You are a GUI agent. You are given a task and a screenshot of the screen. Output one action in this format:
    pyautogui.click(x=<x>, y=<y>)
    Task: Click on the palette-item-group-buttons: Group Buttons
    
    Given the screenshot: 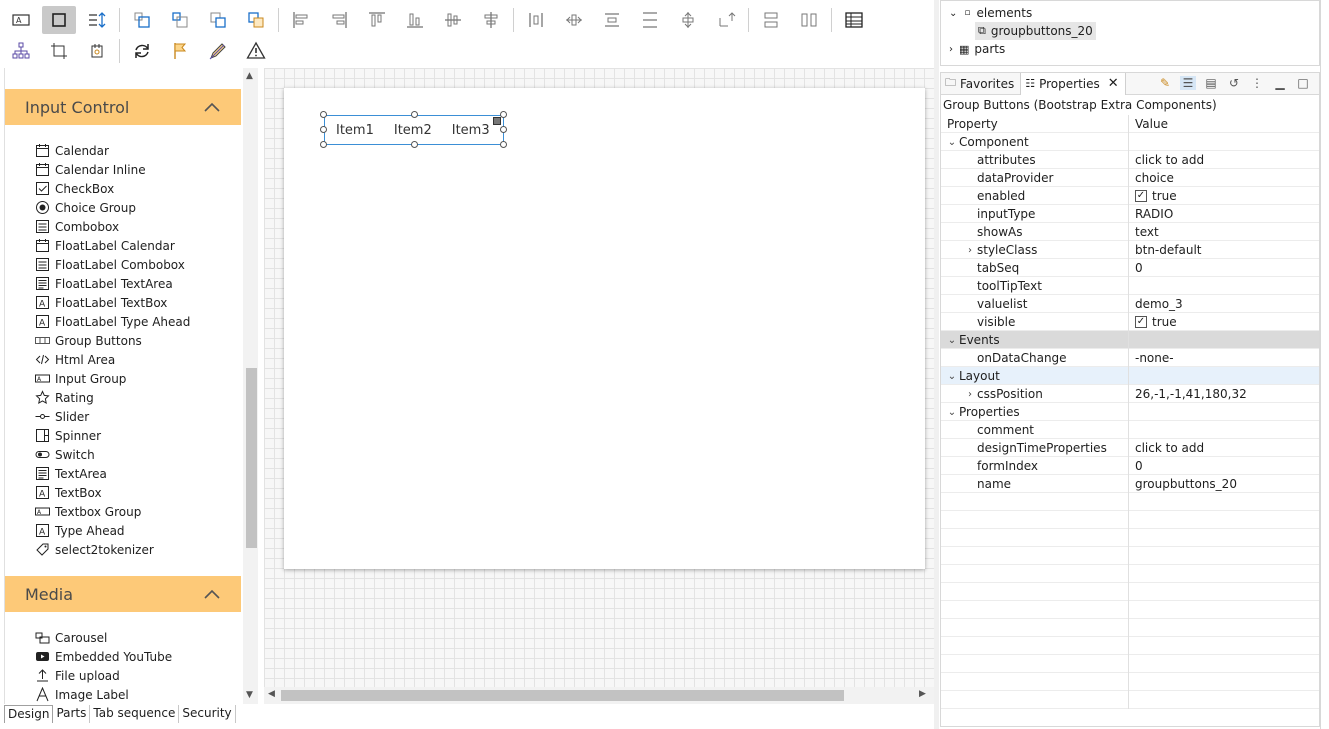 What is the action you would take?
    pyautogui.click(x=88, y=340)
    